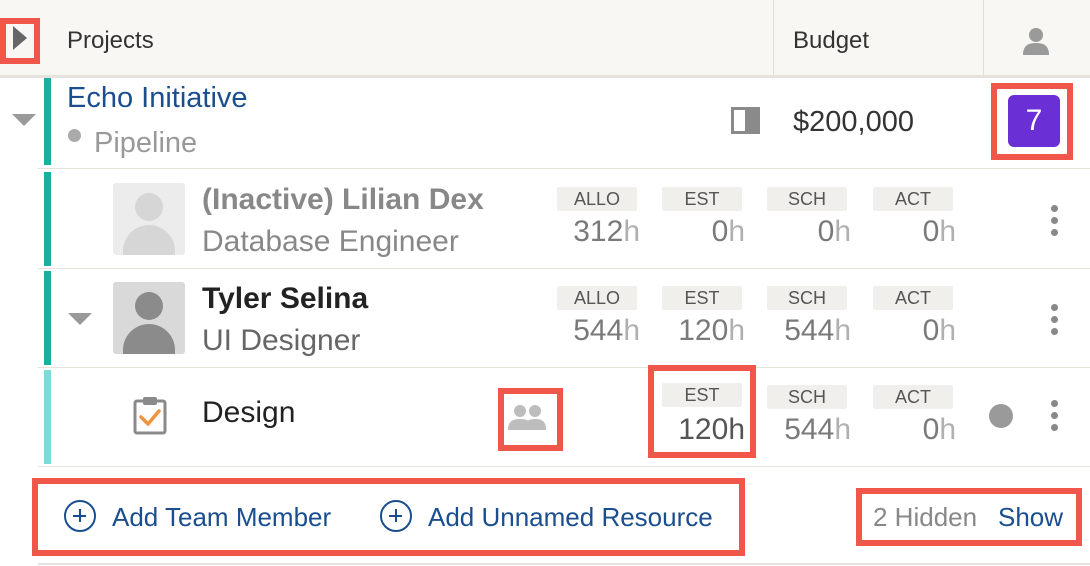 Image resolution: width=1090 pixels, height=566 pixels. What do you see at coordinates (150, 415) in the screenshot?
I see `clipboard-check-icon` at bounding box center [150, 415].